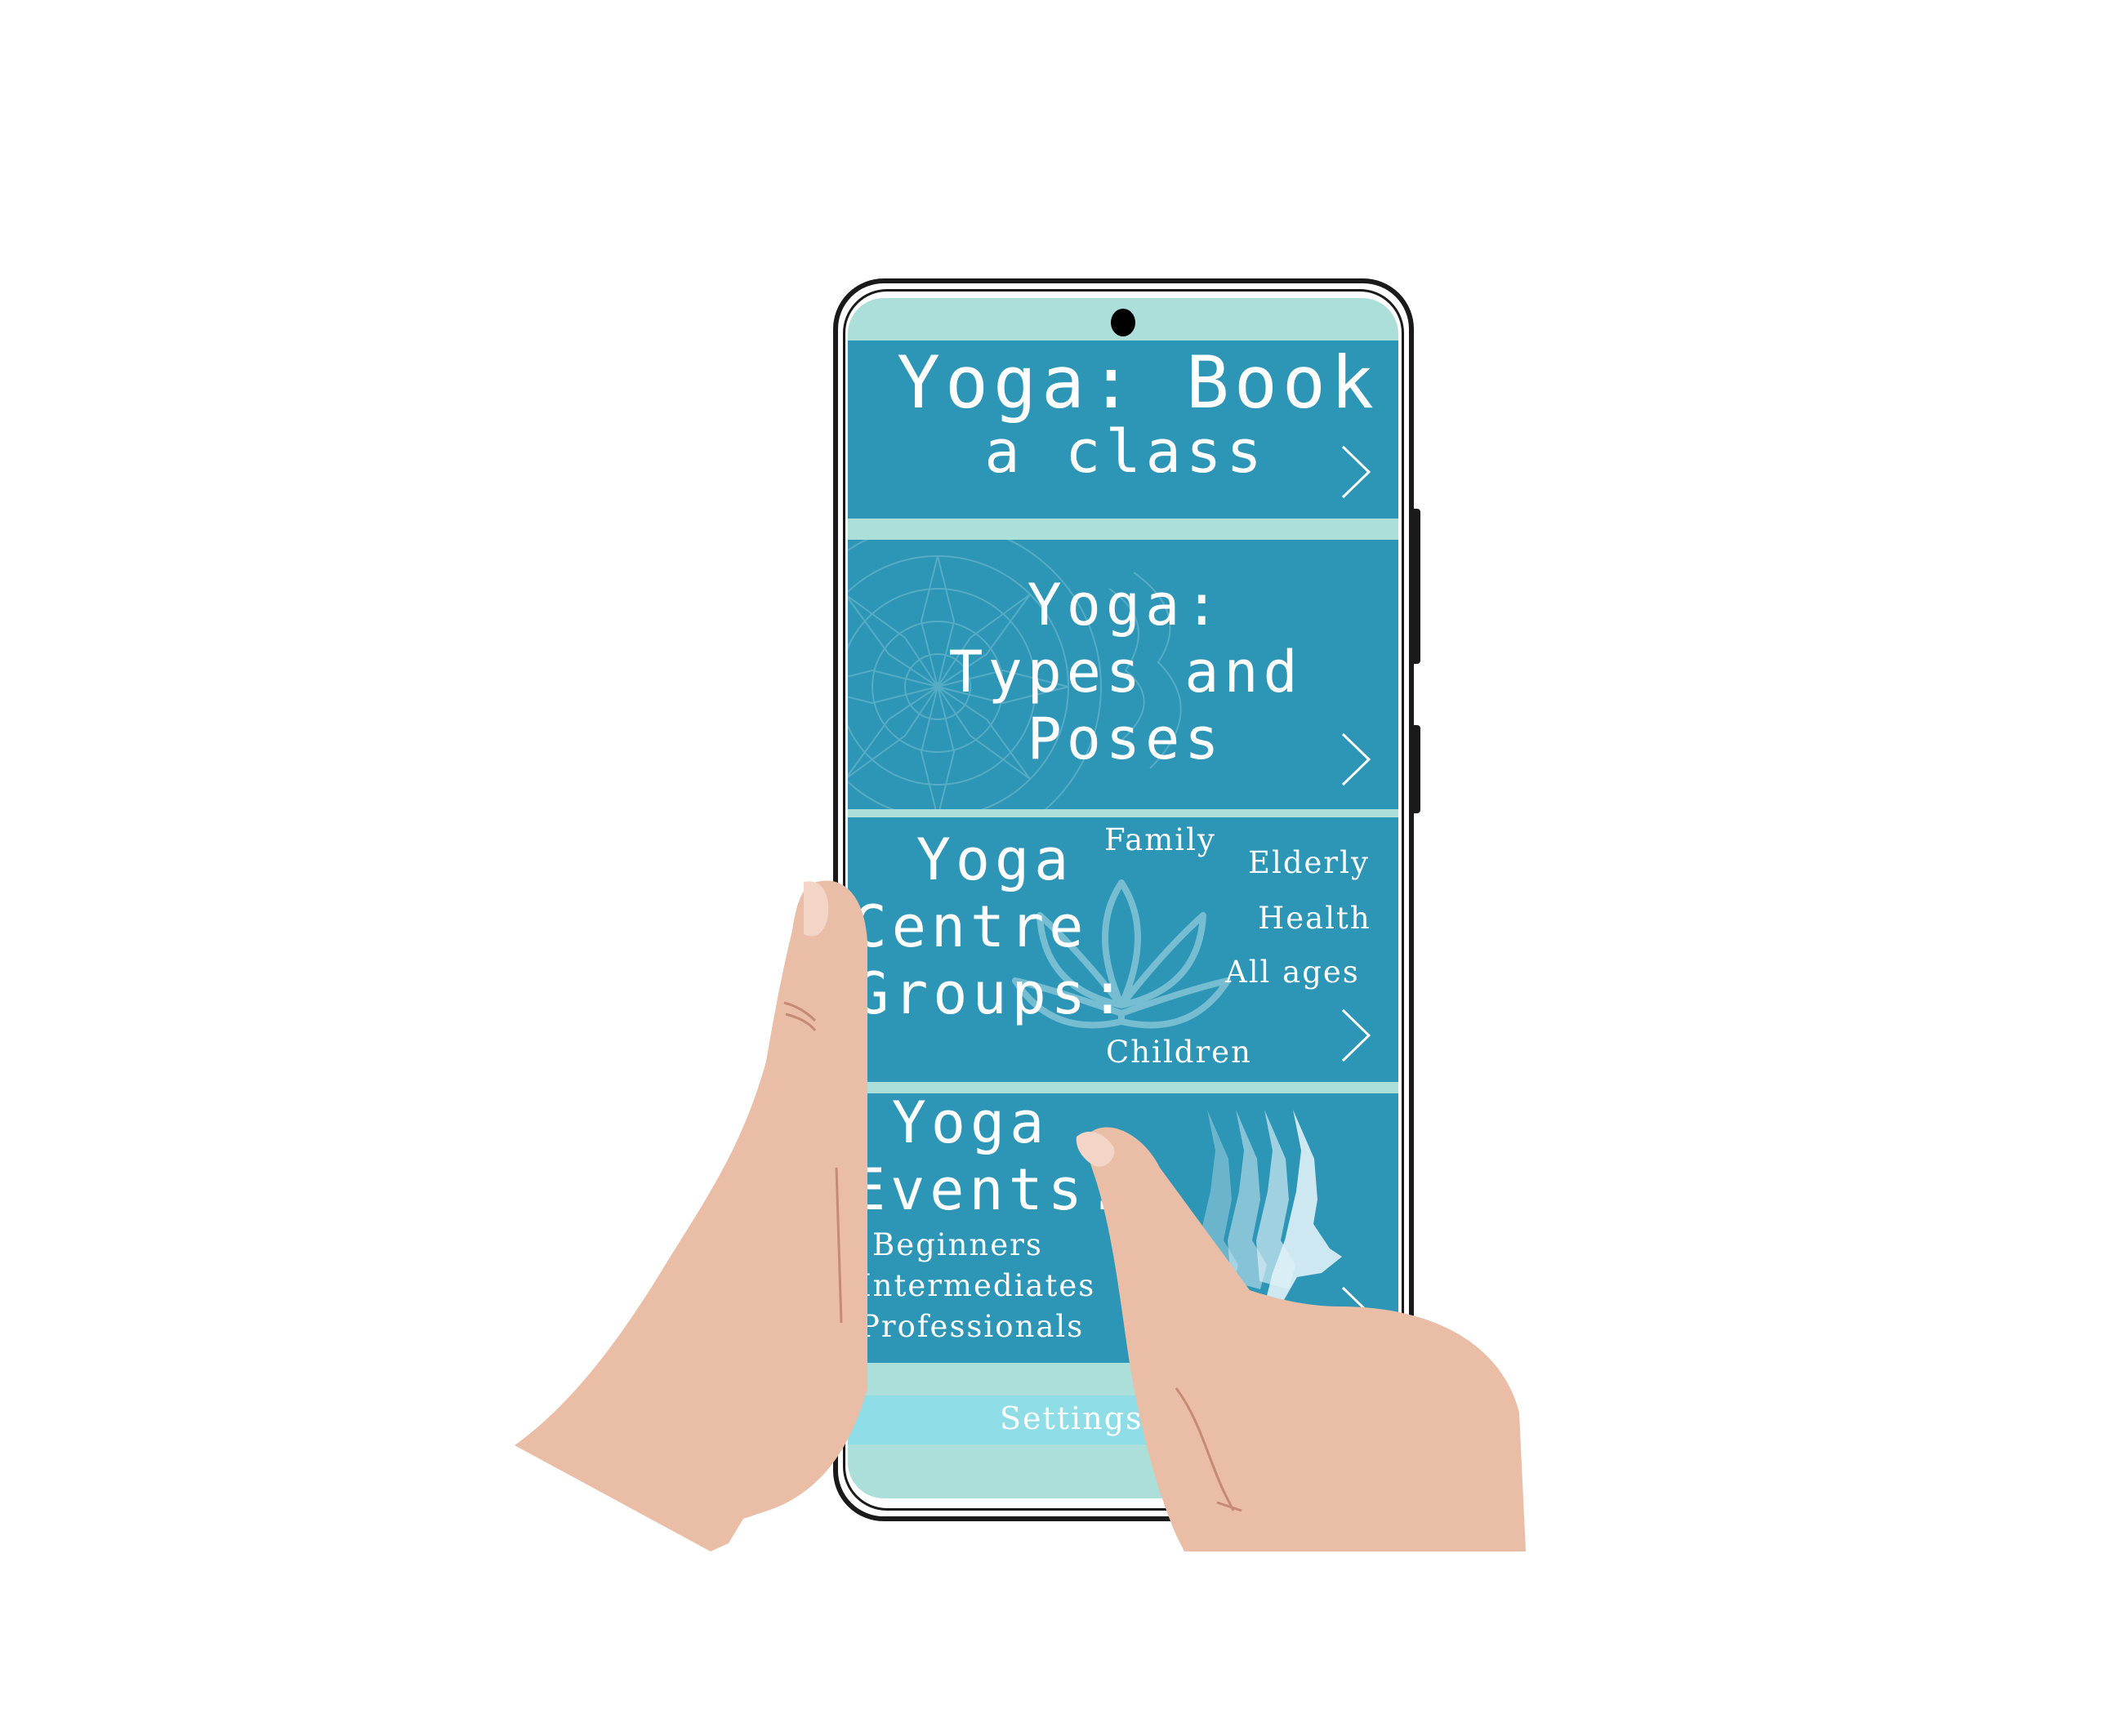 Image resolution: width=2122 pixels, height=1736 pixels. Describe the element at coordinates (1301, 1339) in the screenshot. I see `right-hand` at that location.